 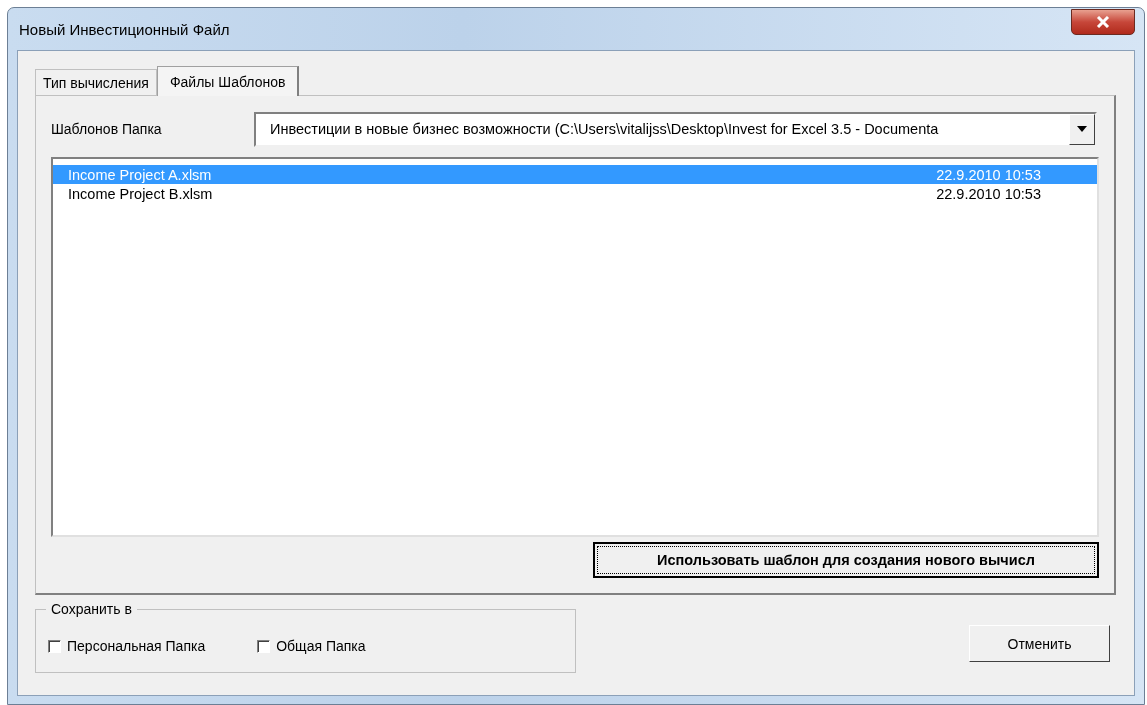 What do you see at coordinates (228, 81) in the screenshot?
I see `tab: Файлы Шаблонов` at bounding box center [228, 81].